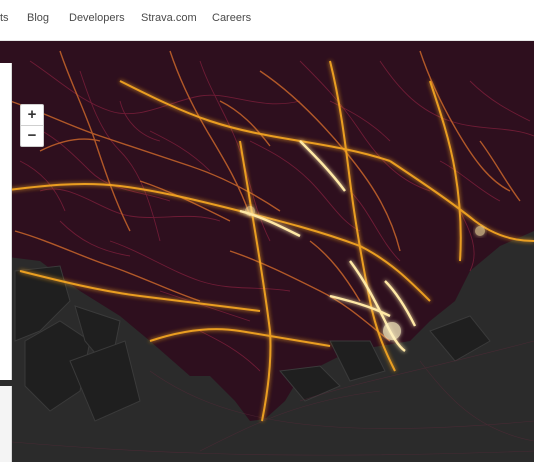  Describe the element at coordinates (97, 18) in the screenshot. I see `nav-link-developers: Developers` at that location.